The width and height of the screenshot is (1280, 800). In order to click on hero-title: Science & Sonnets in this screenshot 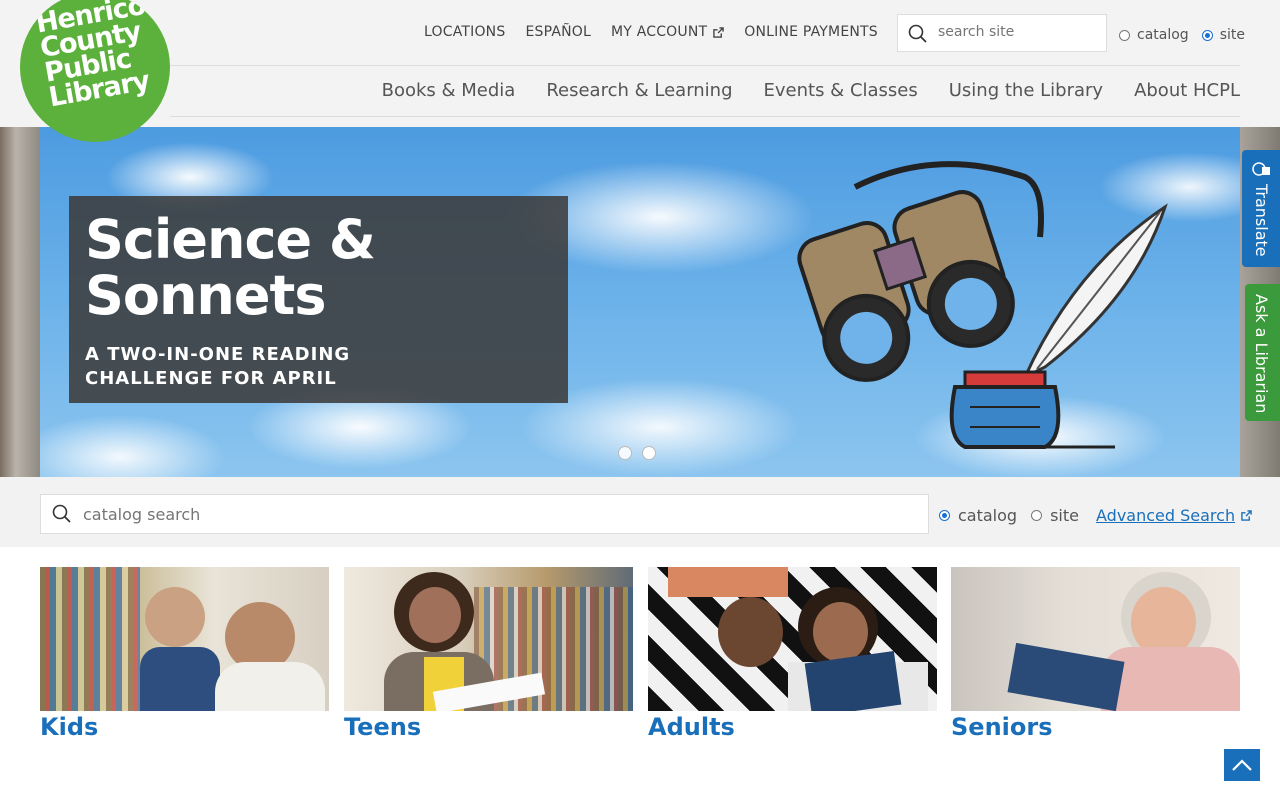, I will do `click(230, 267)`.